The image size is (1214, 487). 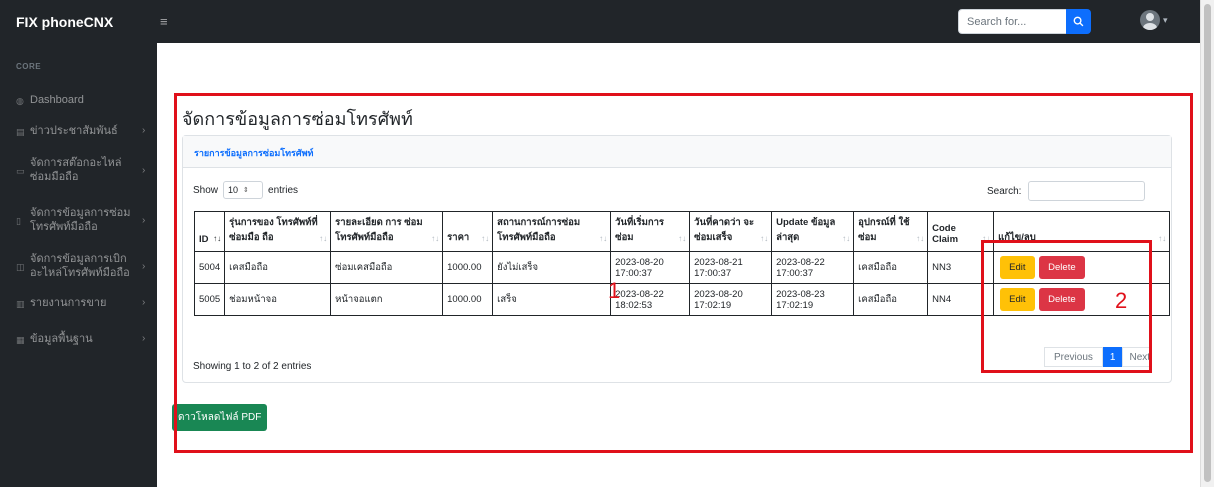 I want to click on stock-icon: ▭, so click(x=20, y=171).